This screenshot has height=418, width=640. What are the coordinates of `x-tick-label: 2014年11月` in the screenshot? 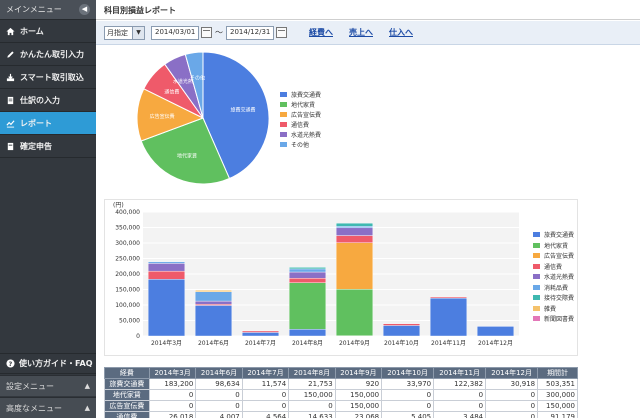 It's located at (448, 343).